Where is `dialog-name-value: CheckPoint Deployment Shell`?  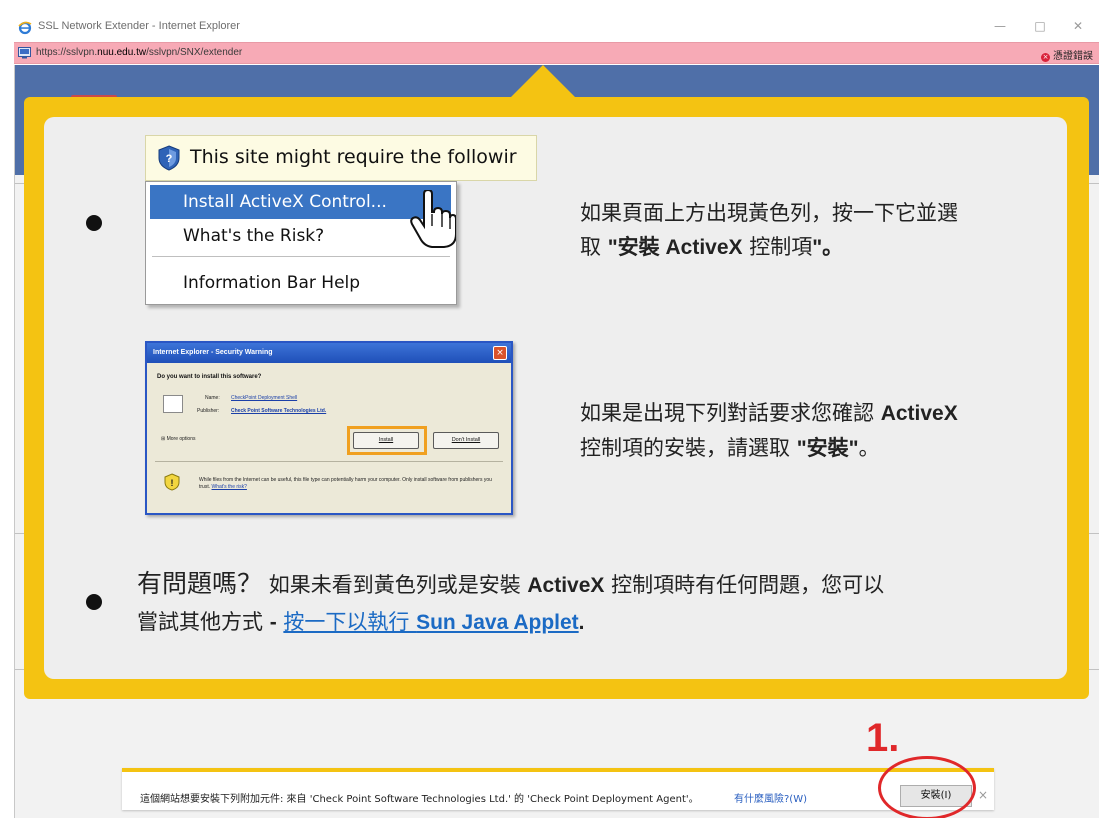
dialog-name-value: CheckPoint Deployment Shell is located at coordinates (264, 398).